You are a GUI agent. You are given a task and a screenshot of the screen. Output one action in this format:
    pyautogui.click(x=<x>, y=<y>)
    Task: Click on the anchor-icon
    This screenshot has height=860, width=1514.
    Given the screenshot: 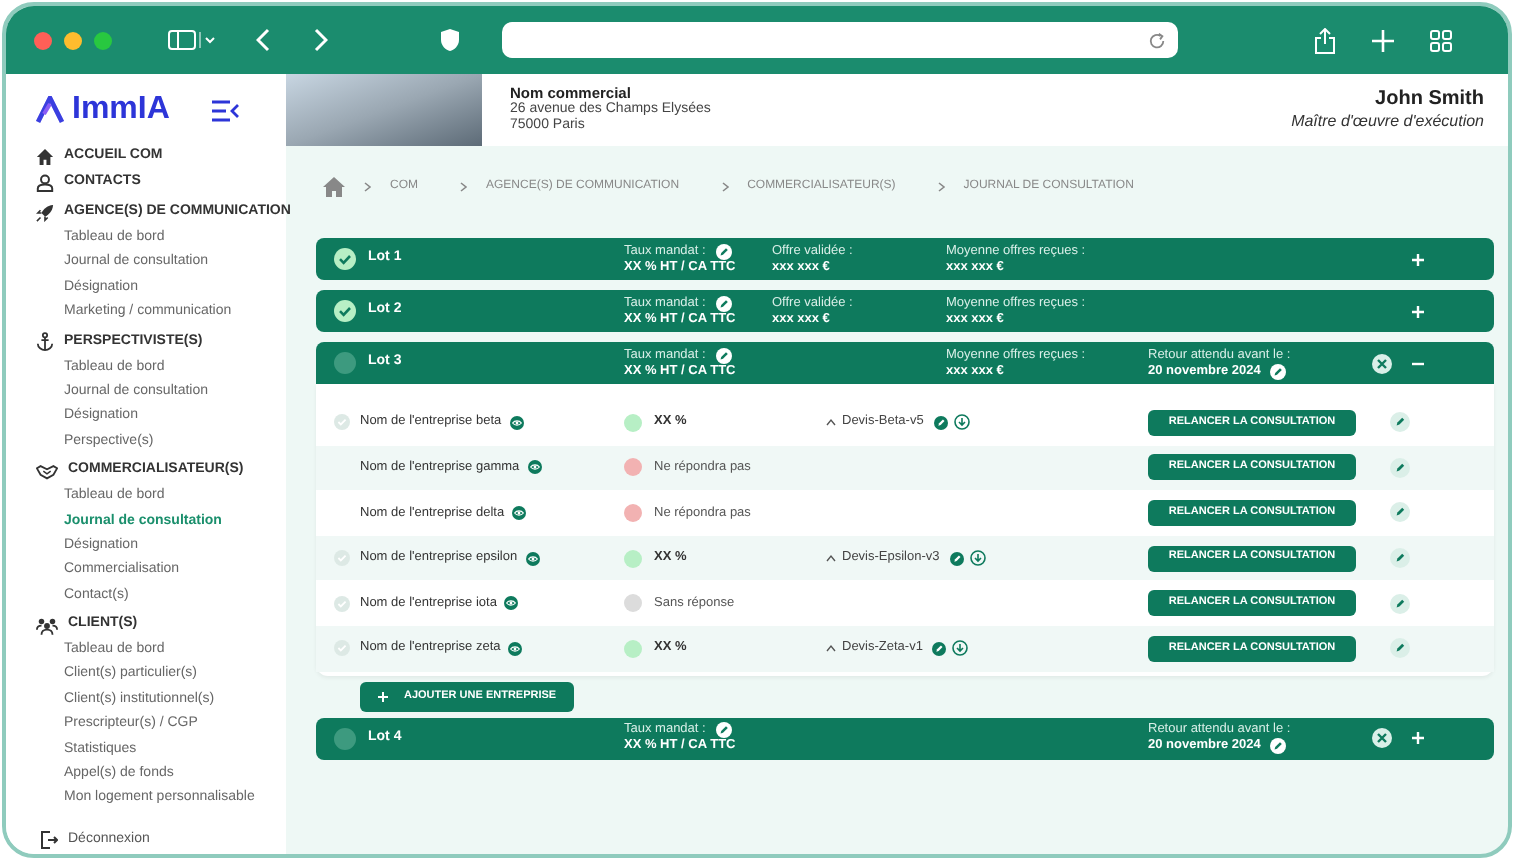 What is the action you would take?
    pyautogui.click(x=45, y=342)
    